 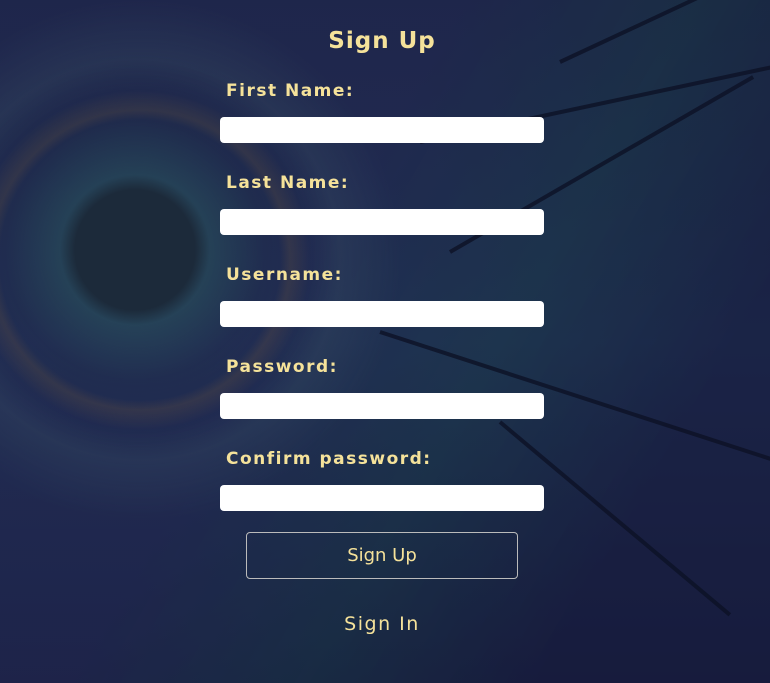 What do you see at coordinates (382, 555) in the screenshot?
I see `sign-up-button: Sign Up` at bounding box center [382, 555].